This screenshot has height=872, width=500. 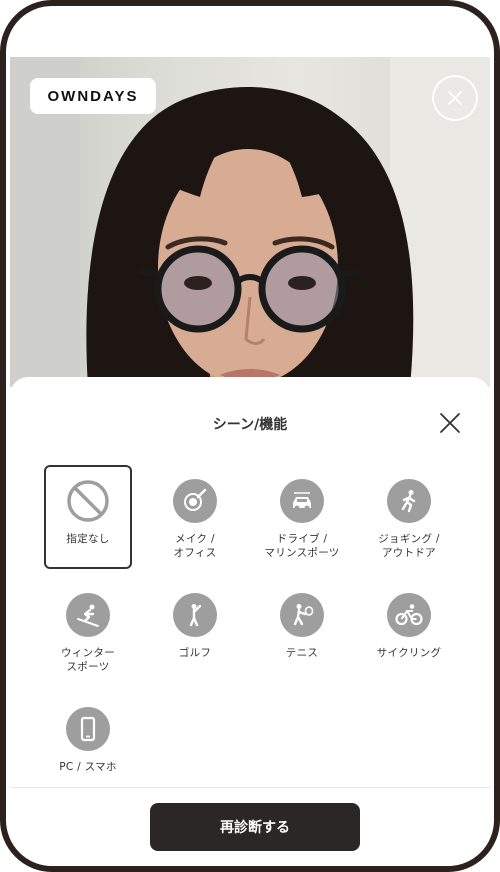 What do you see at coordinates (88, 615) in the screenshot?
I see `ski-icon` at bounding box center [88, 615].